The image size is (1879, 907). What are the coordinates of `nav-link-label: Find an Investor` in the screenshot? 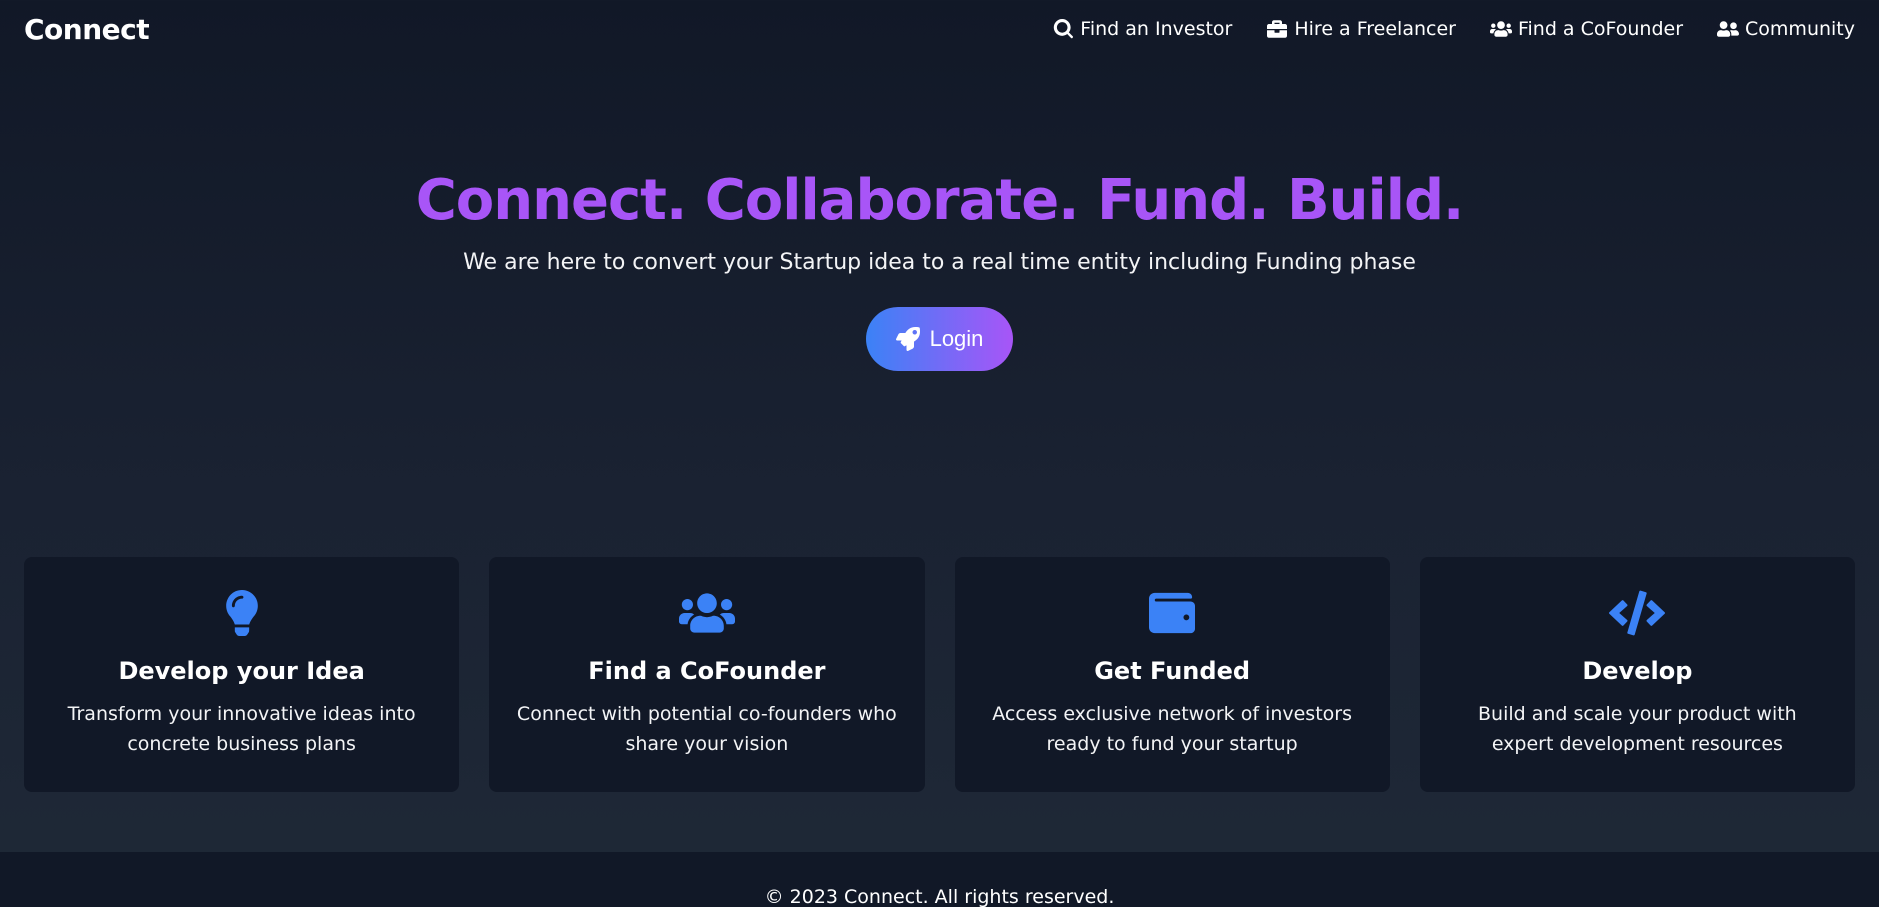 It's located at (1156, 29).